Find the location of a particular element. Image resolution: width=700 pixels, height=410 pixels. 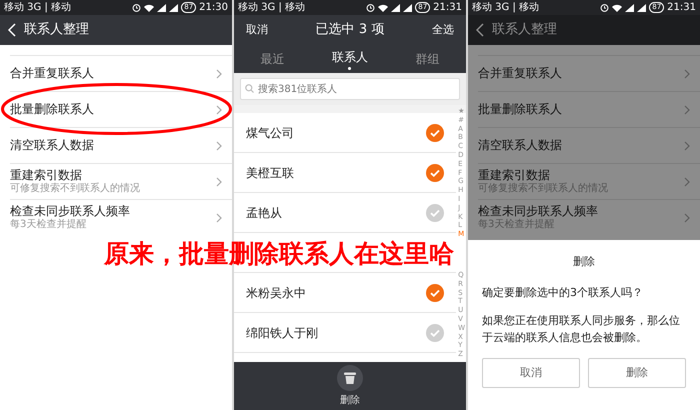

contact-name: 美橙互联 is located at coordinates (270, 173).